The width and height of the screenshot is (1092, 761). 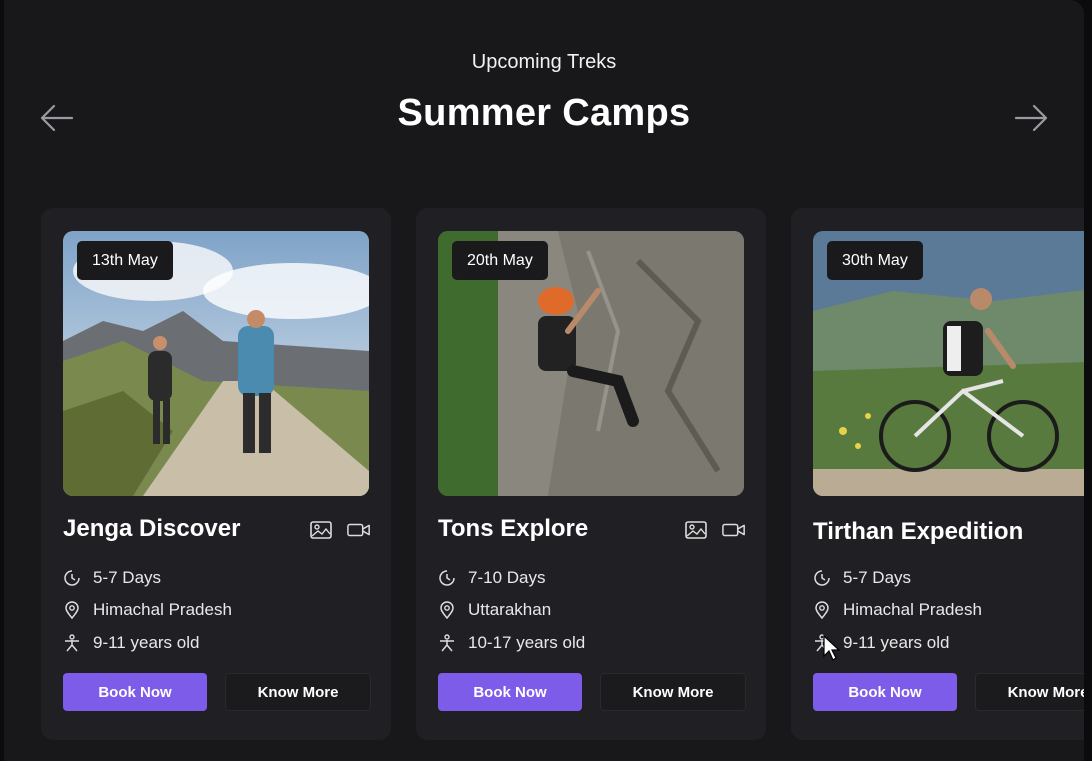 What do you see at coordinates (1032, 118) in the screenshot?
I see `arrow-right-icon` at bounding box center [1032, 118].